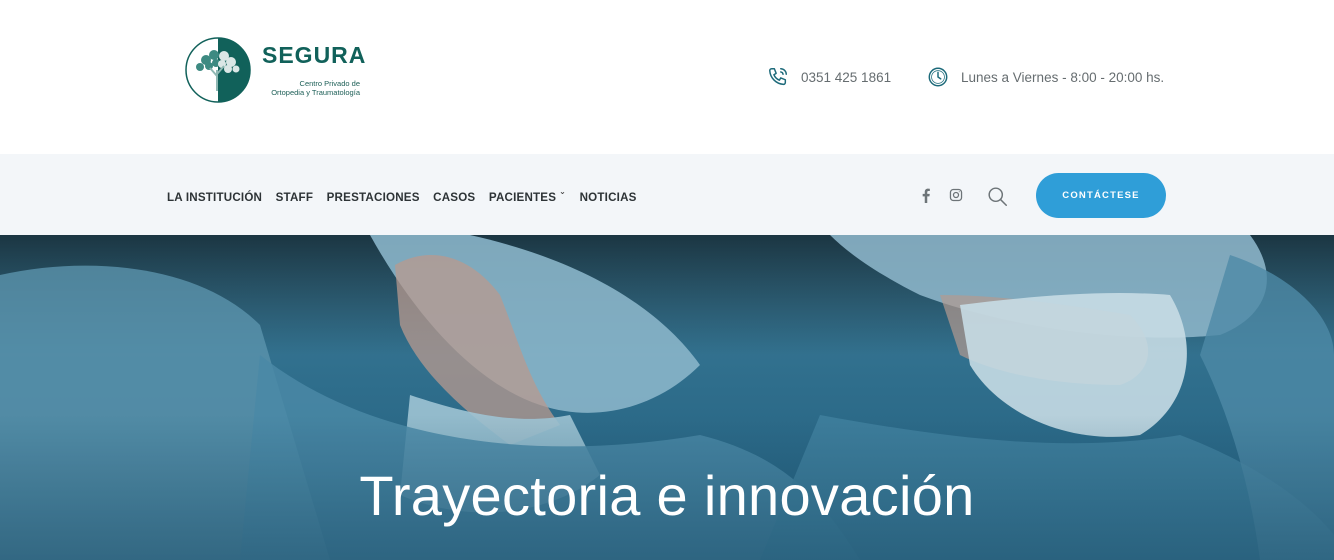 The image size is (1334, 560). I want to click on chevron-down-icon: ⌄, so click(563, 191).